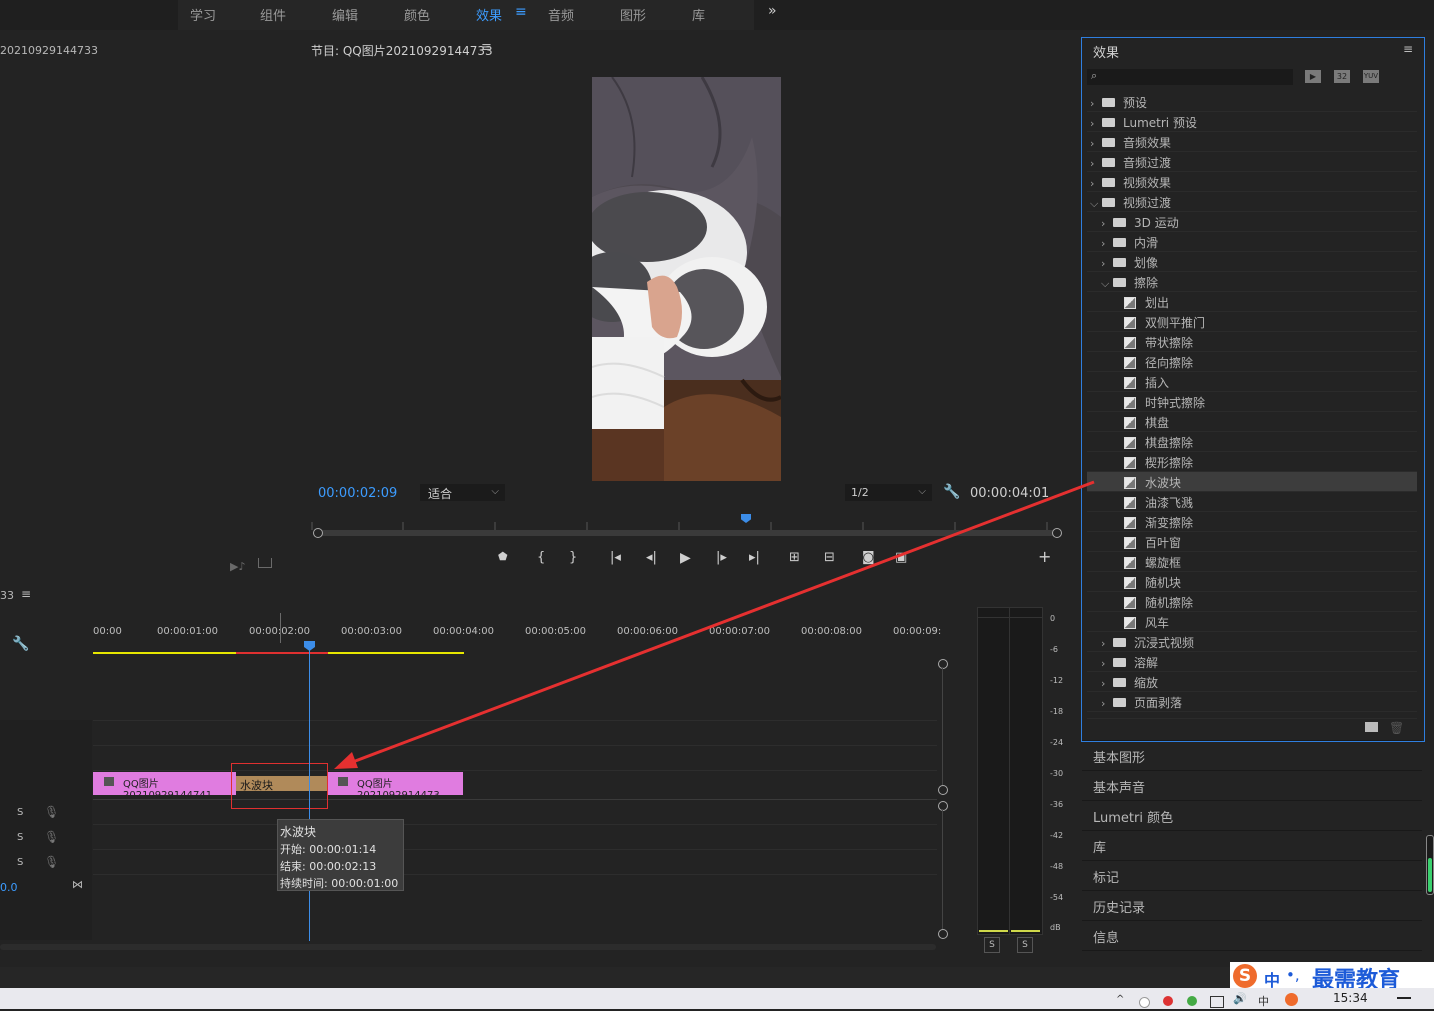 This screenshot has width=1434, height=1011. What do you see at coordinates (1120, 999) in the screenshot?
I see `chevron-up-icon: ^` at bounding box center [1120, 999].